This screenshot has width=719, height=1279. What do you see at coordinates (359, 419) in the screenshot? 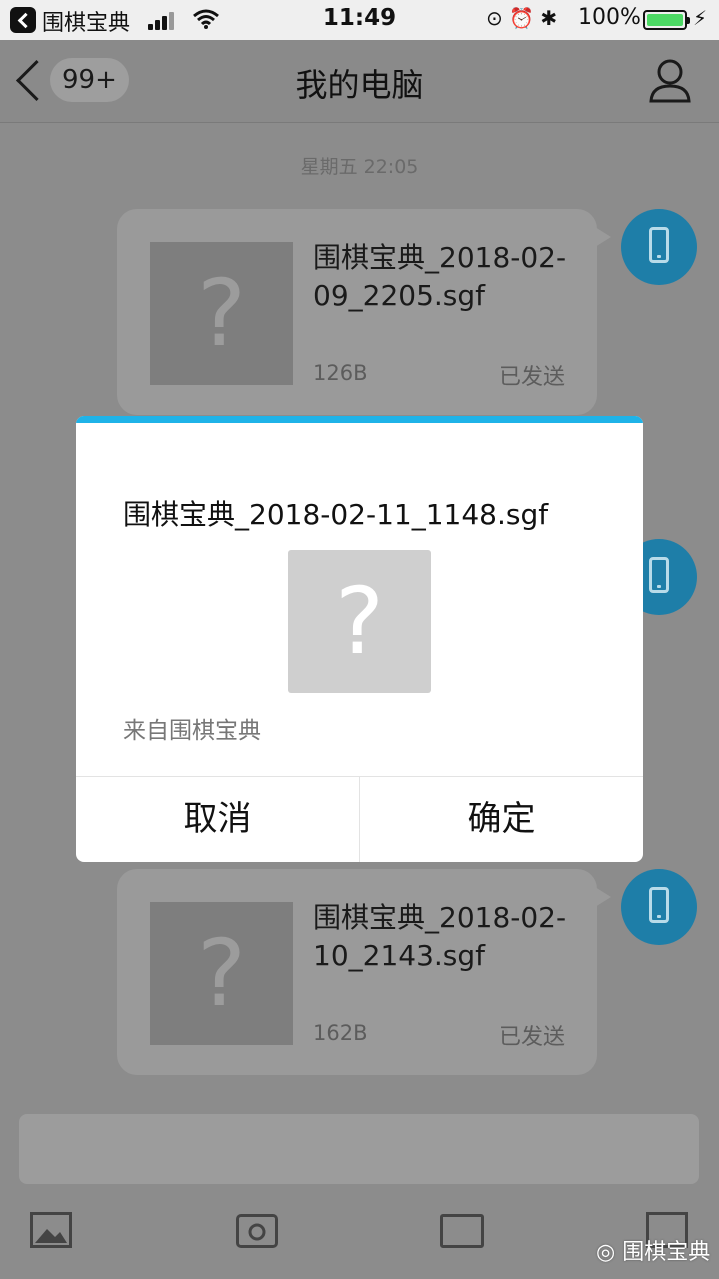
I see `dialog-accent-bar` at bounding box center [359, 419].